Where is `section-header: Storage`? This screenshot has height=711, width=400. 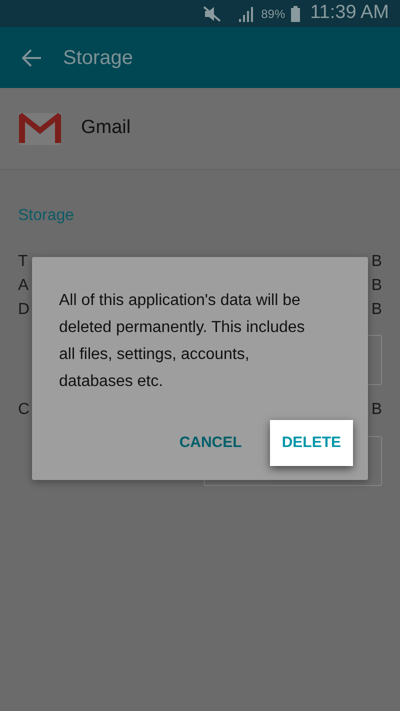
section-header: Storage is located at coordinates (46, 216).